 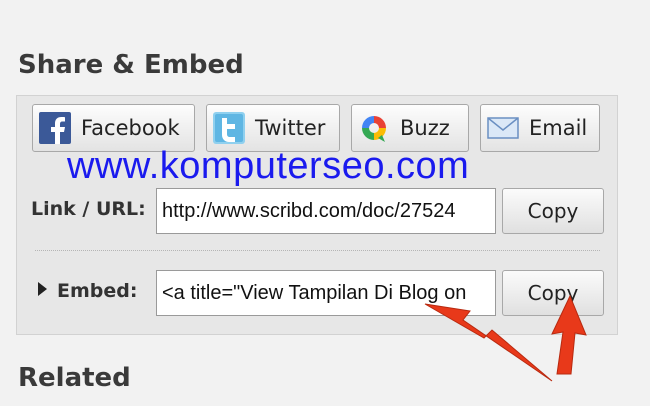 I want to click on related-heading: Related, so click(x=74, y=378).